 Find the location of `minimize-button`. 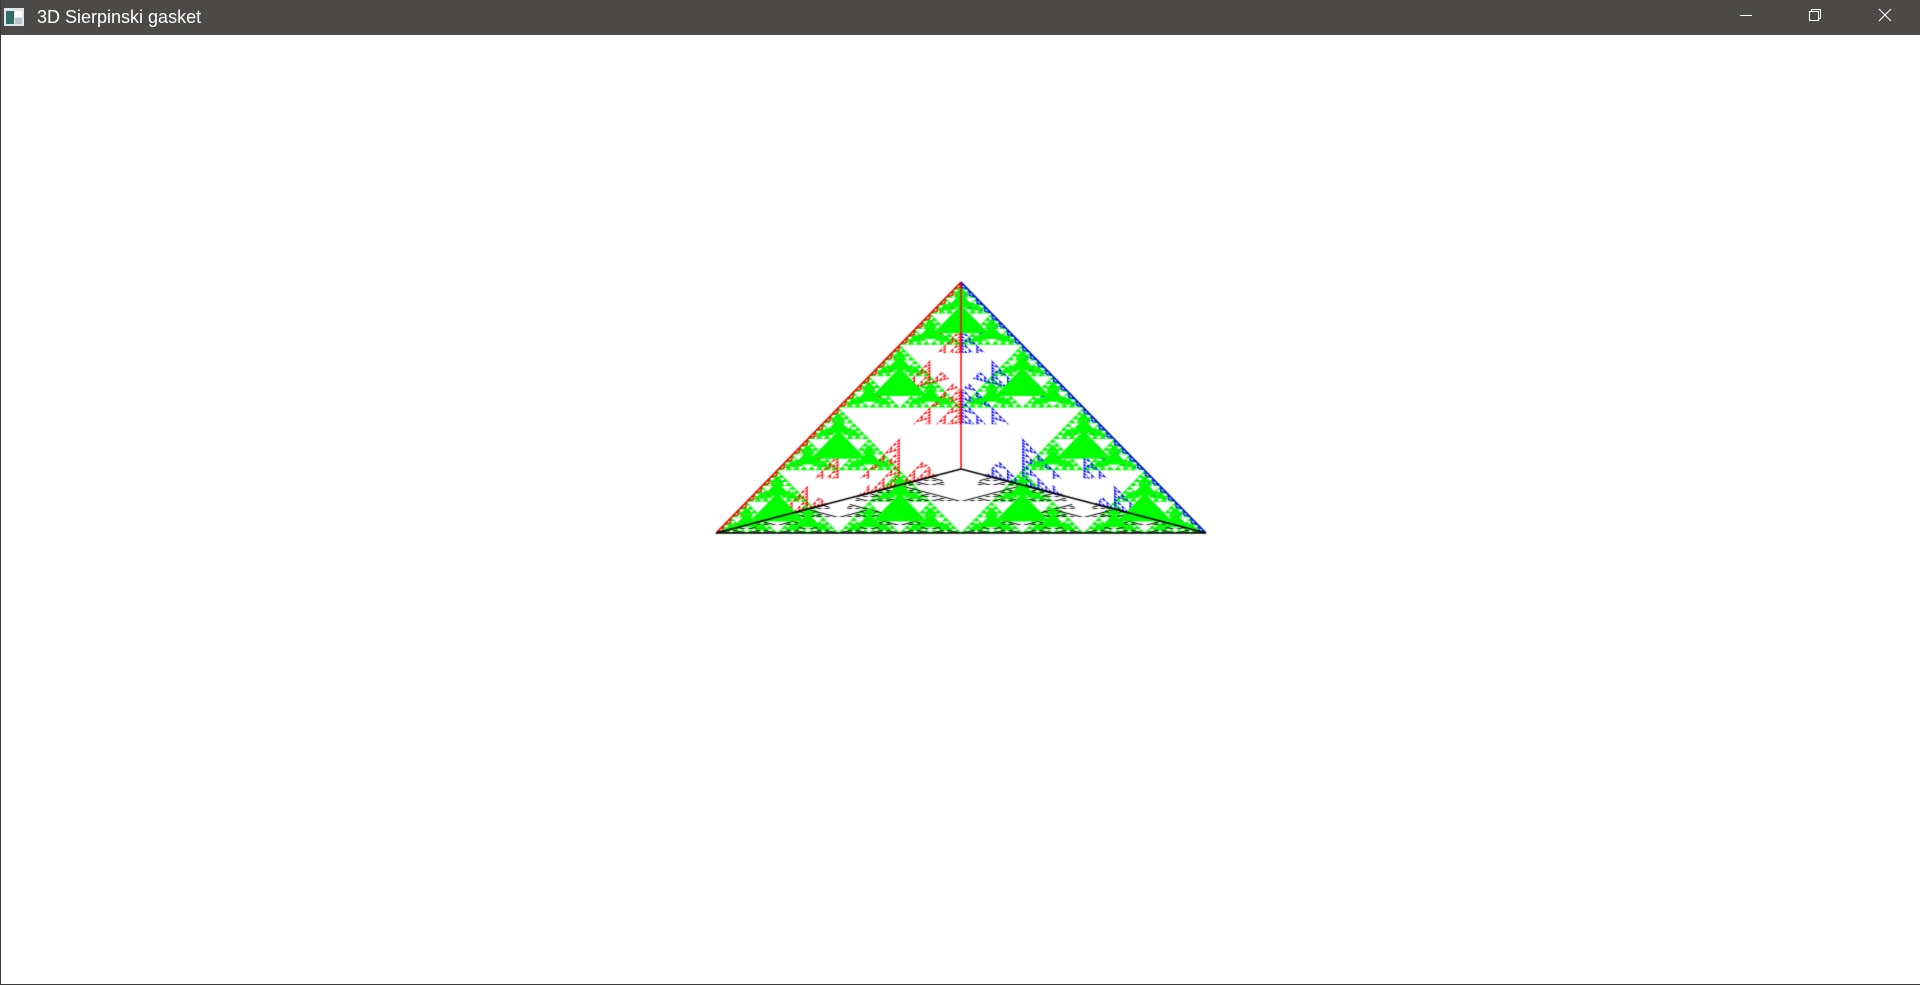

minimize-button is located at coordinates (1746, 17).